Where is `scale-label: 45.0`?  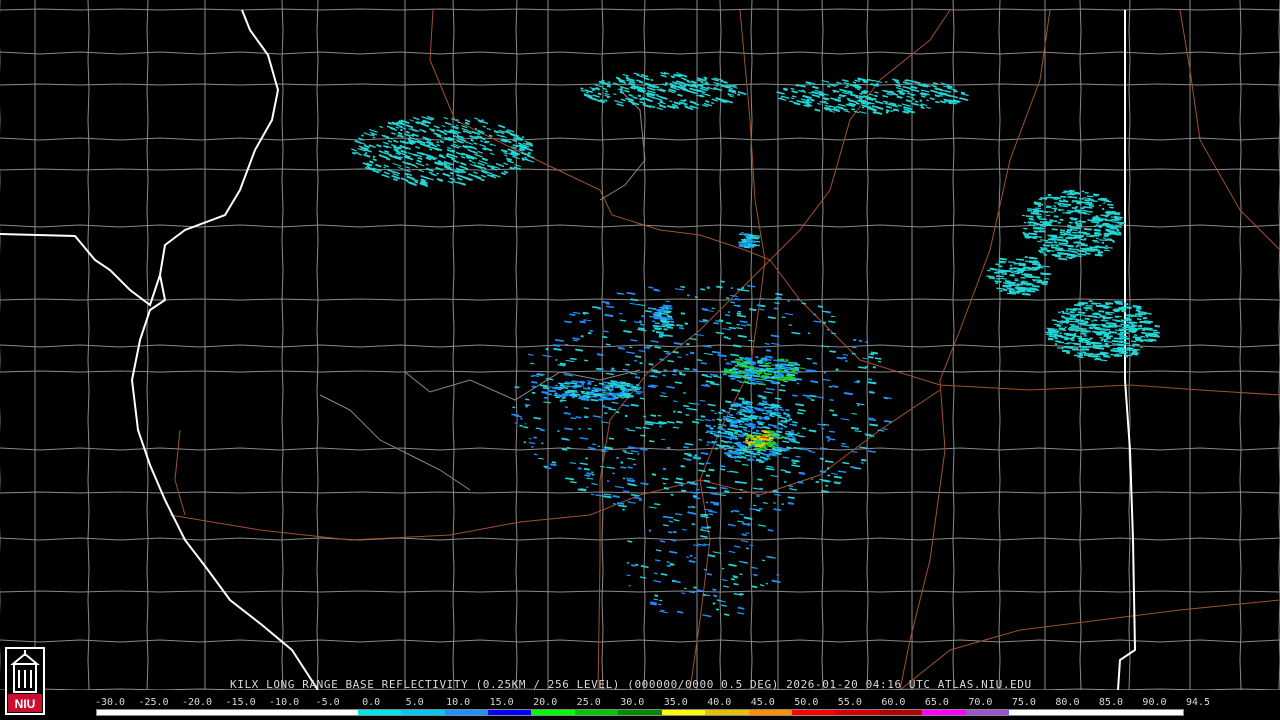 scale-label: 45.0 is located at coordinates (762, 702).